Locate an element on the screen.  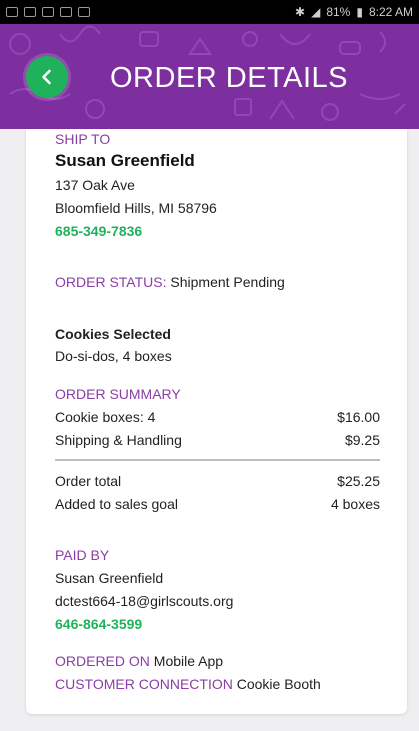
sales-goal: Added to sales goal 4 boxes is located at coordinates (217, 504).